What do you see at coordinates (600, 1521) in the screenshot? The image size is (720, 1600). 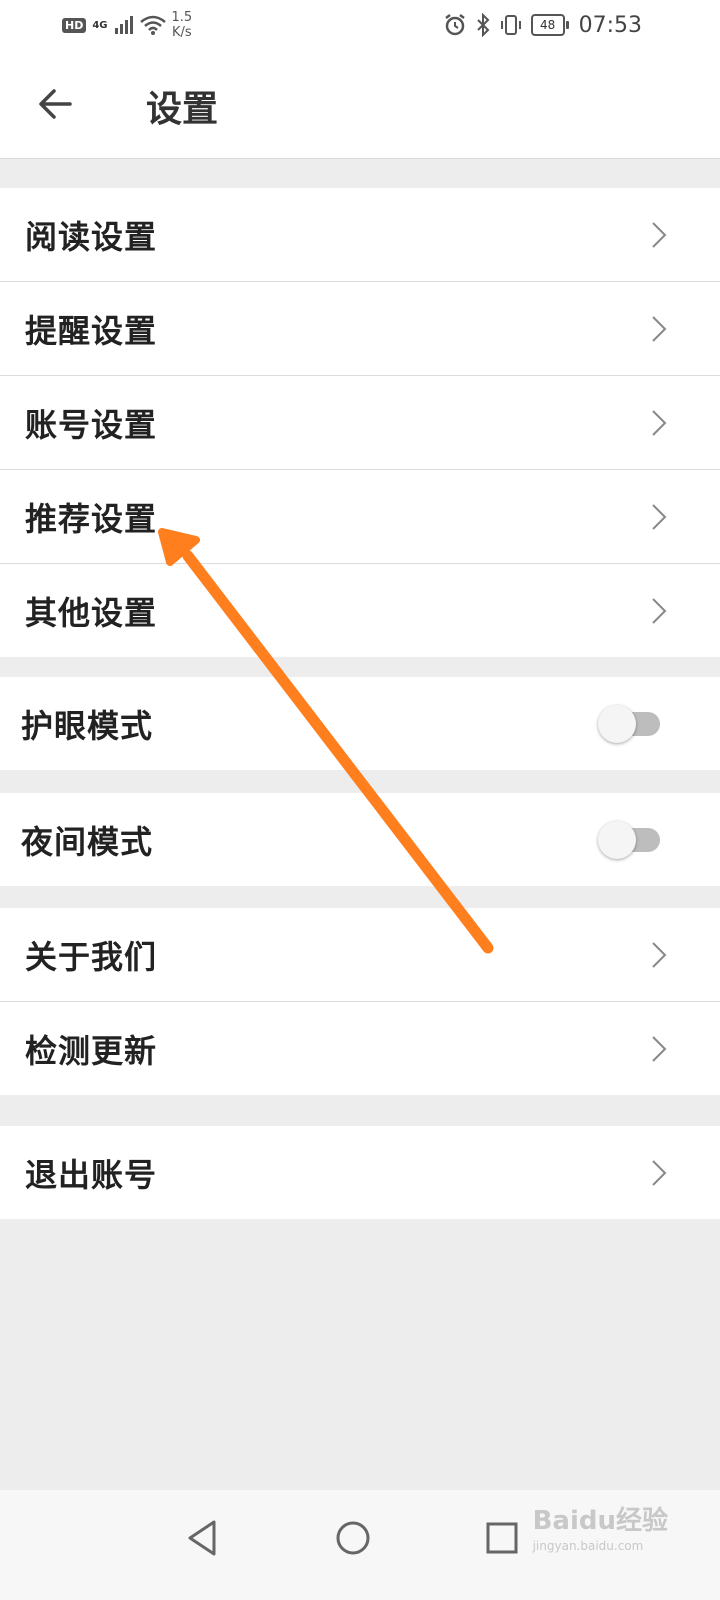 I see `watermark-logo: Baidu经验` at bounding box center [600, 1521].